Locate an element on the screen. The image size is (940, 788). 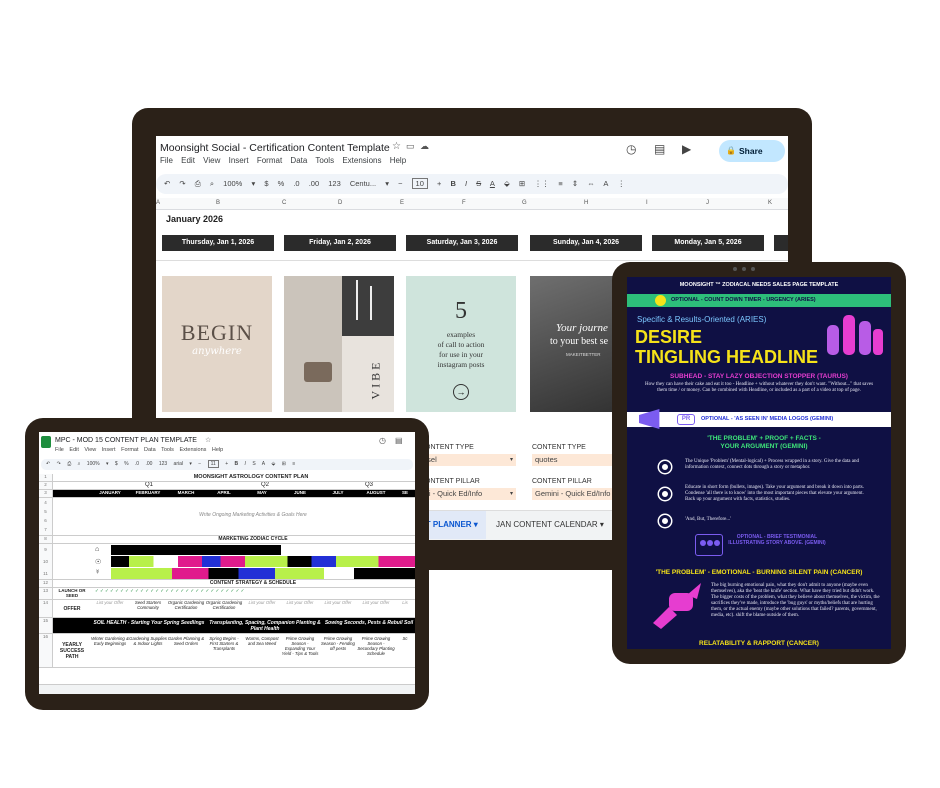
col-header: C is located at coordinates (284, 203).